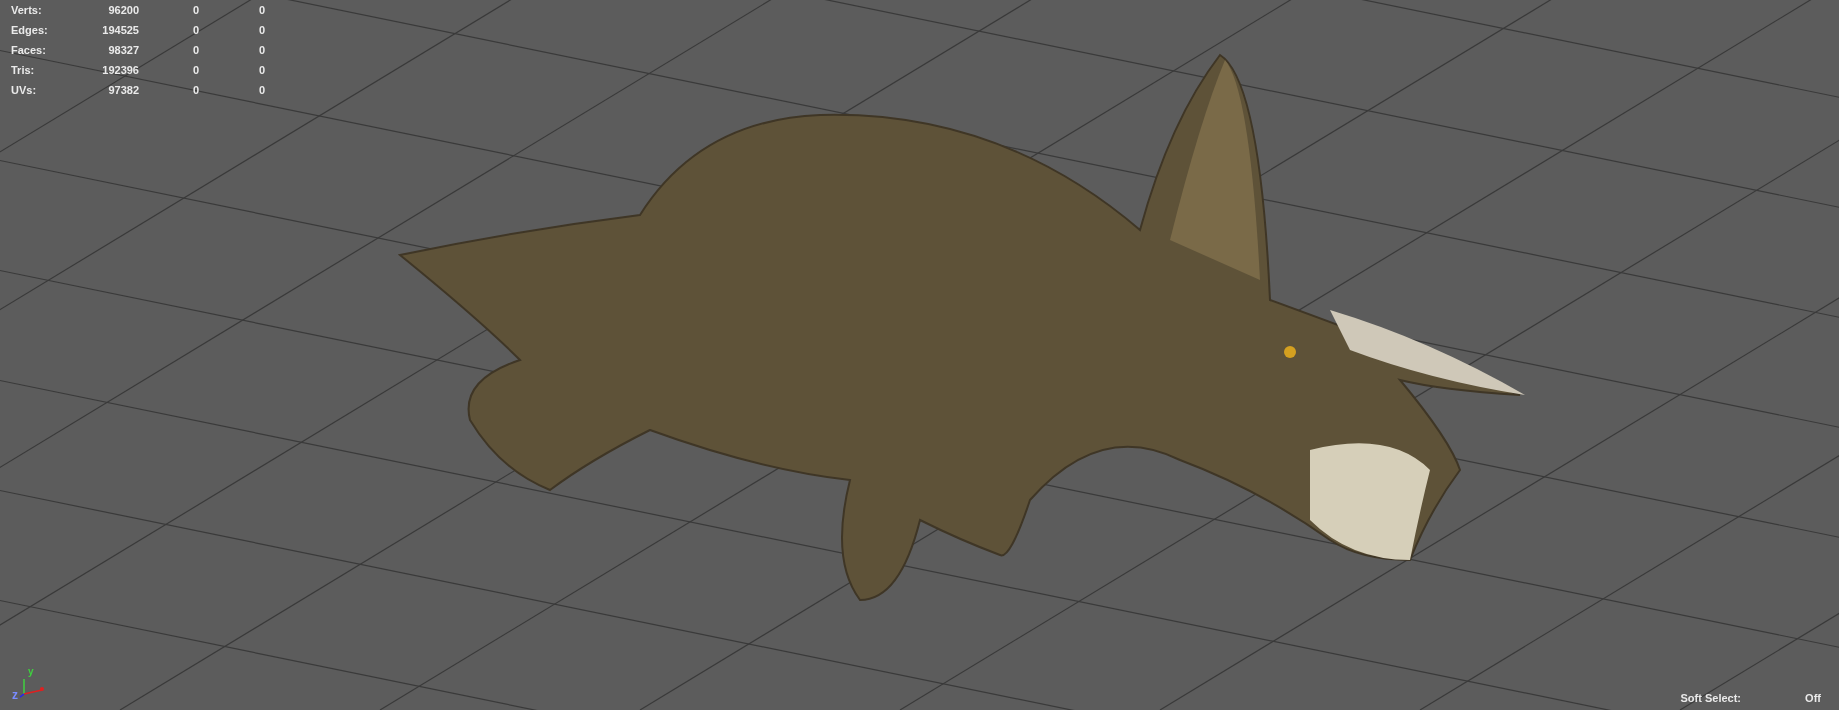 Image resolution: width=1839 pixels, height=710 pixels. I want to click on y-axis-label: y, so click(31, 672).